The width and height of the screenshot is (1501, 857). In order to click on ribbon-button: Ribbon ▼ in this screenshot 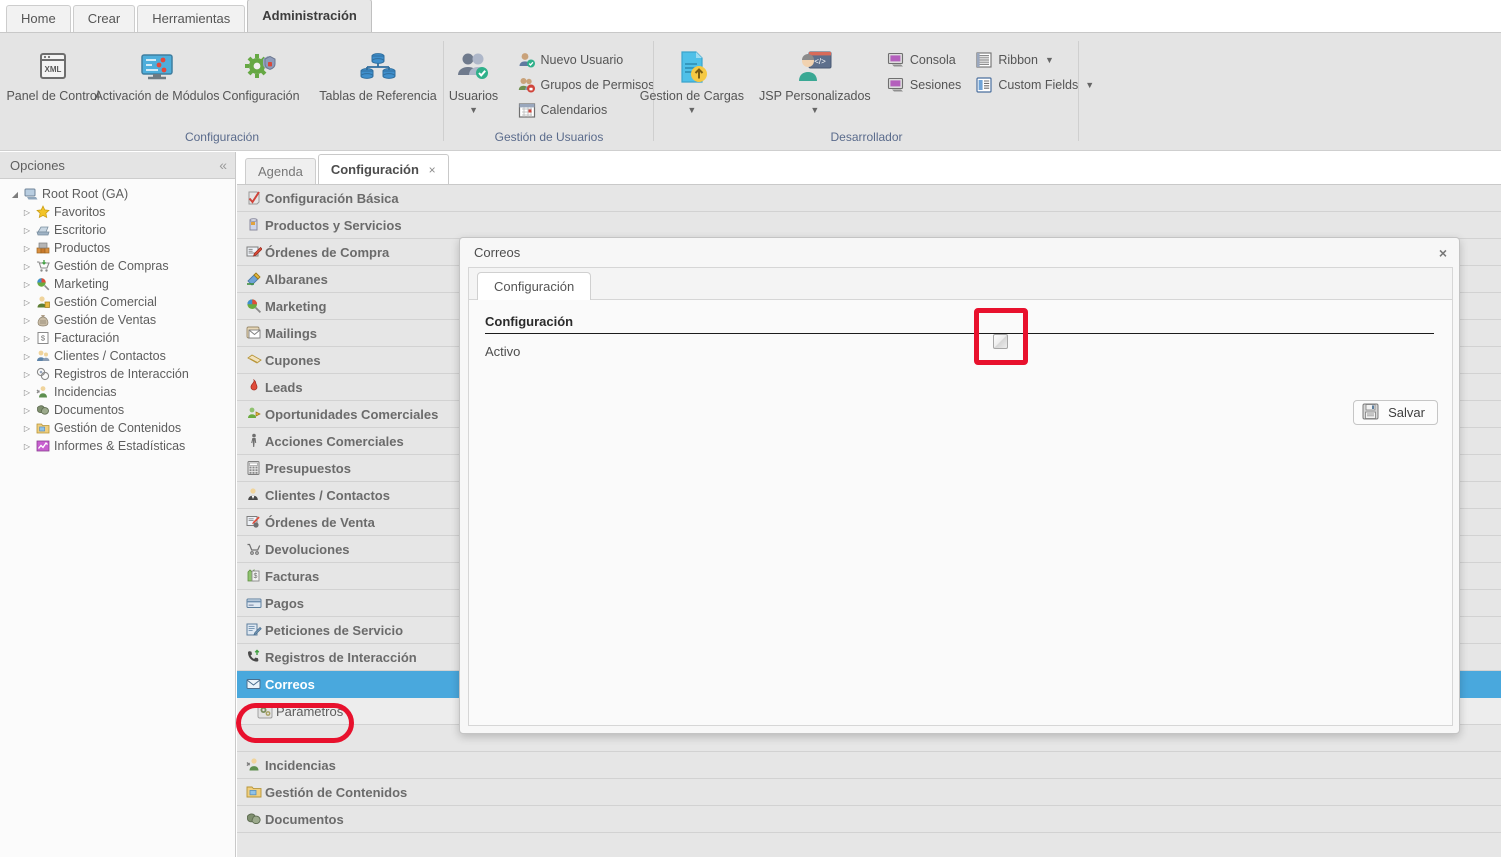, I will do `click(1033, 59)`.